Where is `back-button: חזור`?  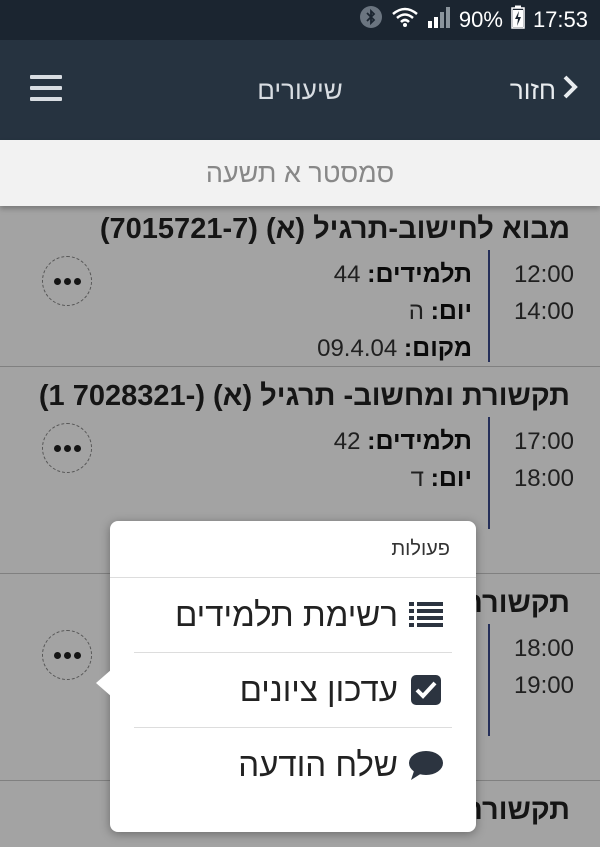
back-button: חזור is located at coordinates (544, 90).